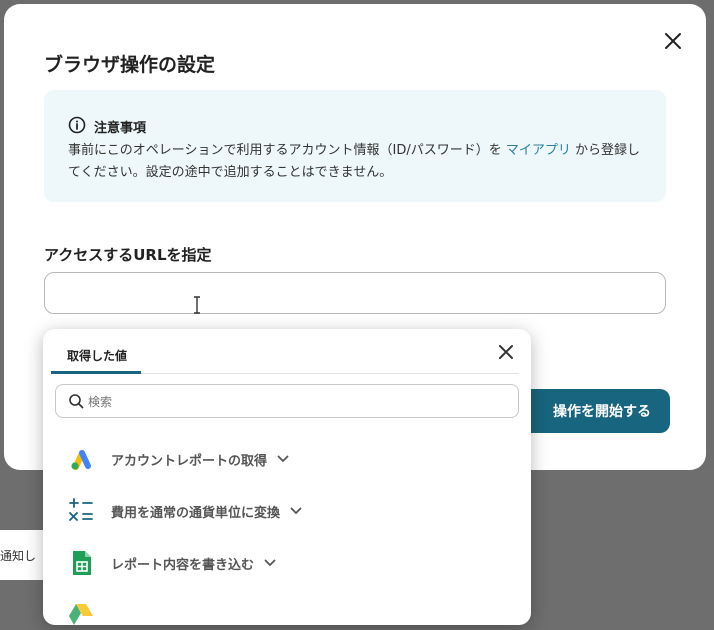 The image size is (714, 630). Describe the element at coordinates (538, 150) in the screenshot. I see `my-apps-link: マイアプリ` at that location.